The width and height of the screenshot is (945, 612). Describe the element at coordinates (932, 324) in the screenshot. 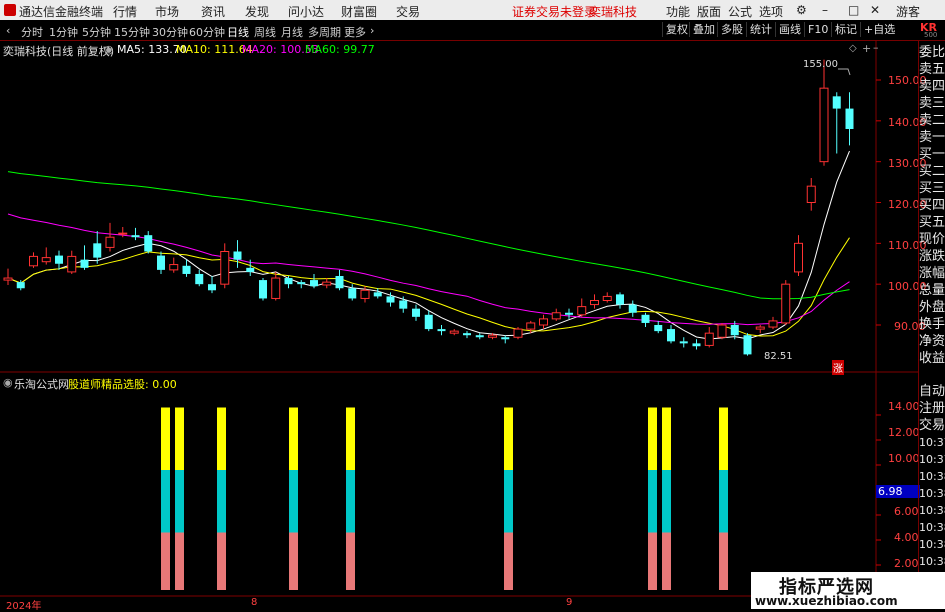

I see `quote-field-label: 换手` at that location.